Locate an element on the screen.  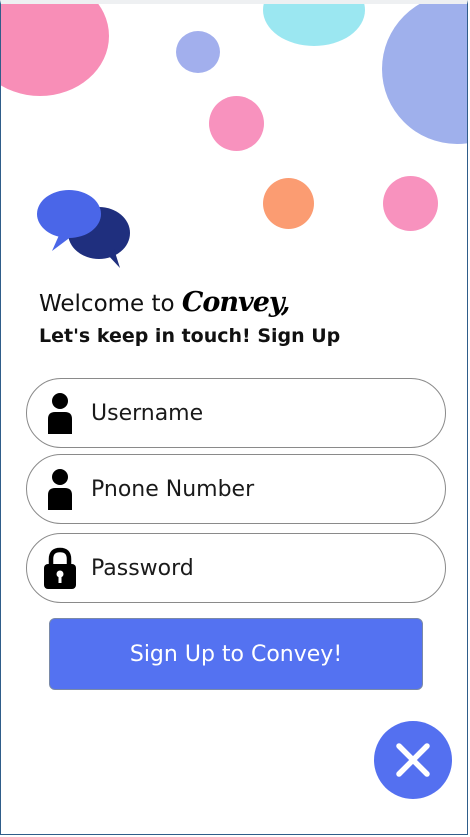
close-button is located at coordinates (413, 760).